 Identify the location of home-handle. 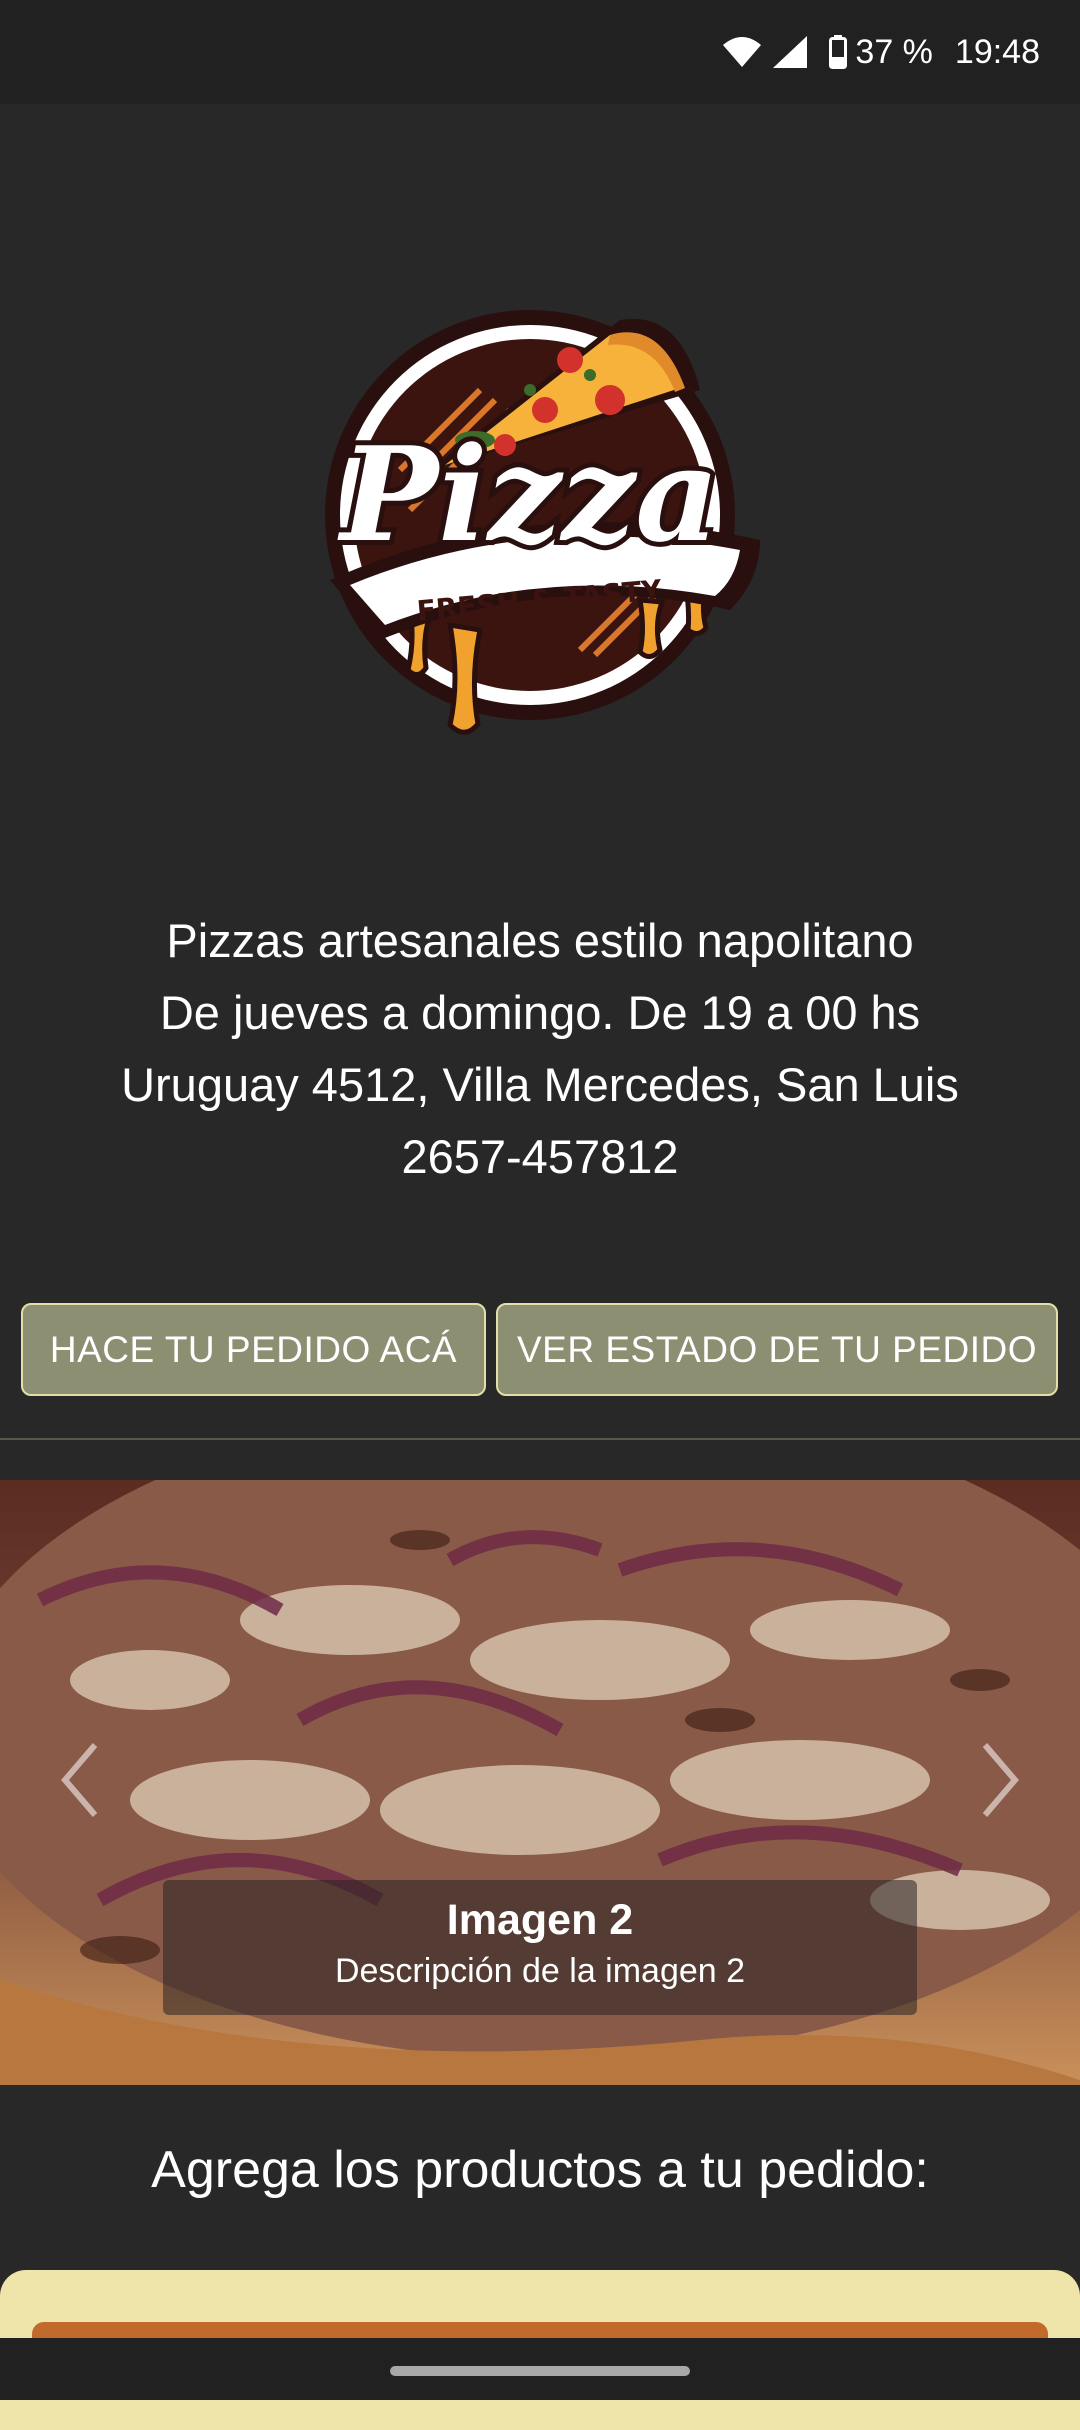
(540, 2371).